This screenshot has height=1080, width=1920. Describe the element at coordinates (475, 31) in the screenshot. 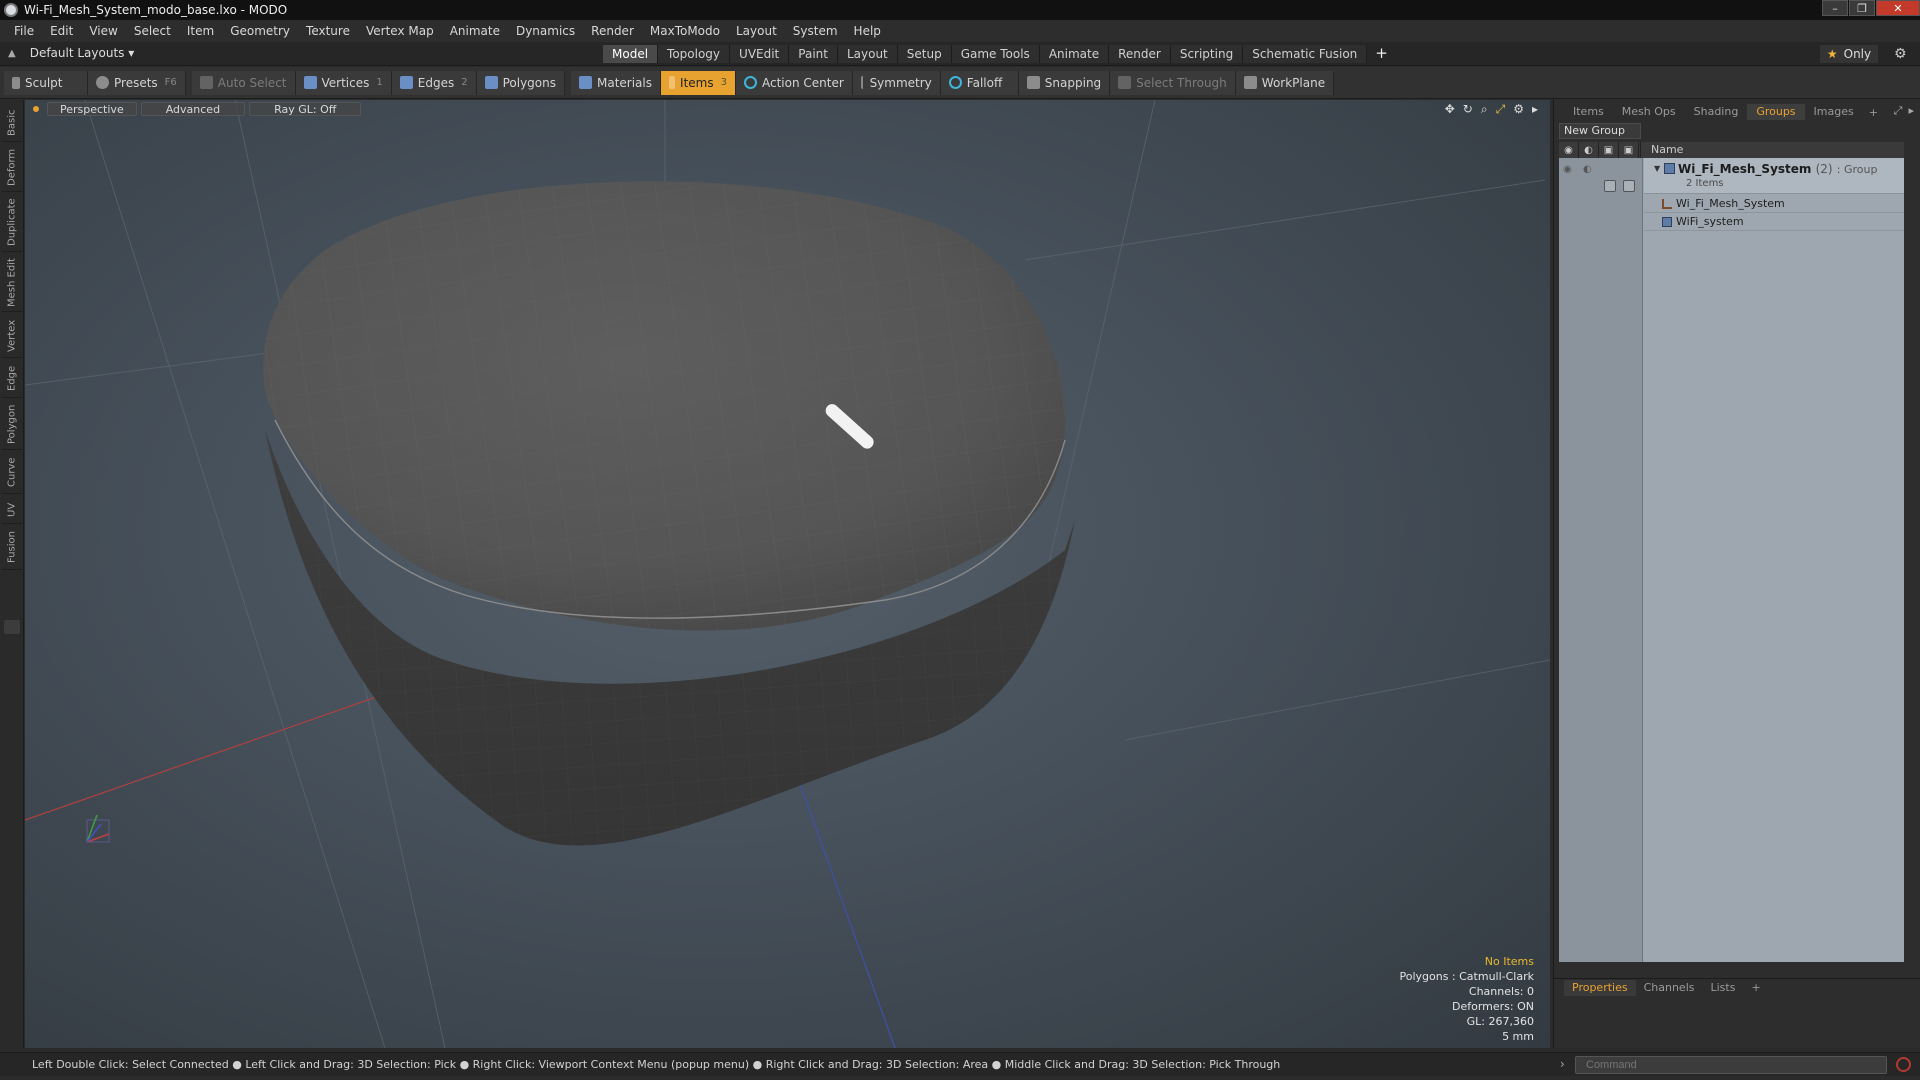

I see `menu-animate: Animate` at that location.